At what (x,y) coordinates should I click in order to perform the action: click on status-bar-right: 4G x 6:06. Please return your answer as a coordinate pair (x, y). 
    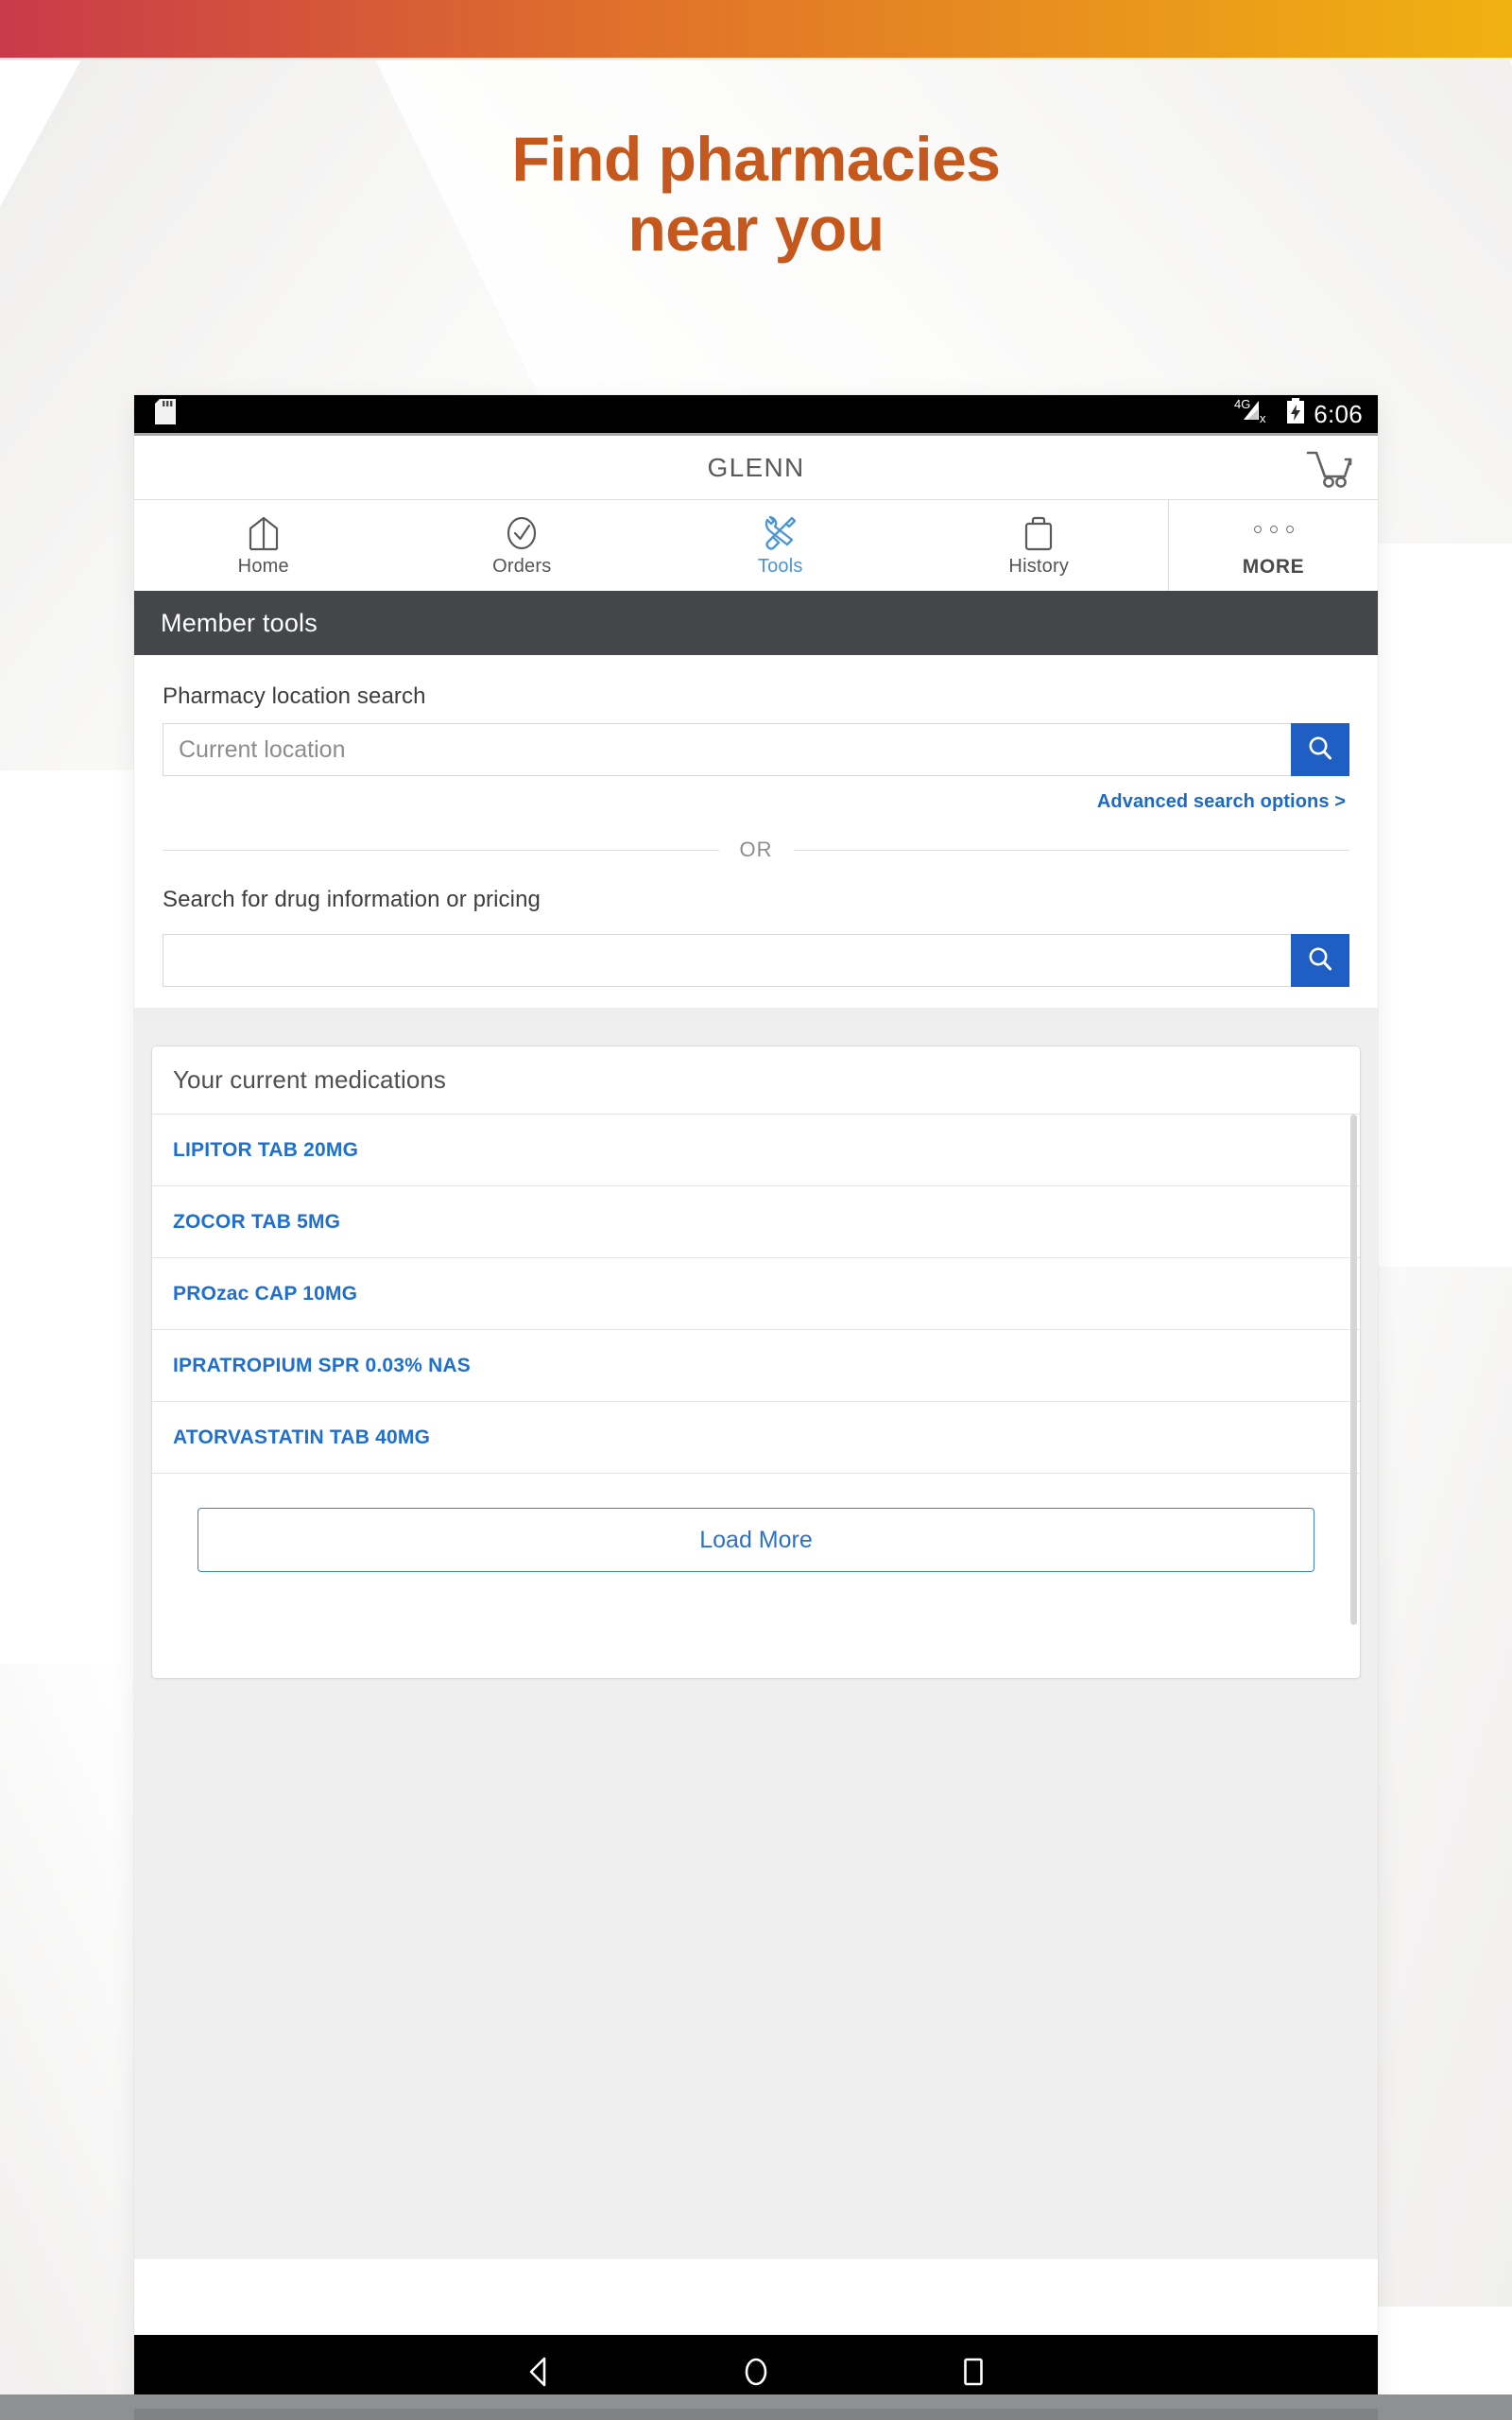
    Looking at the image, I should click on (1298, 414).